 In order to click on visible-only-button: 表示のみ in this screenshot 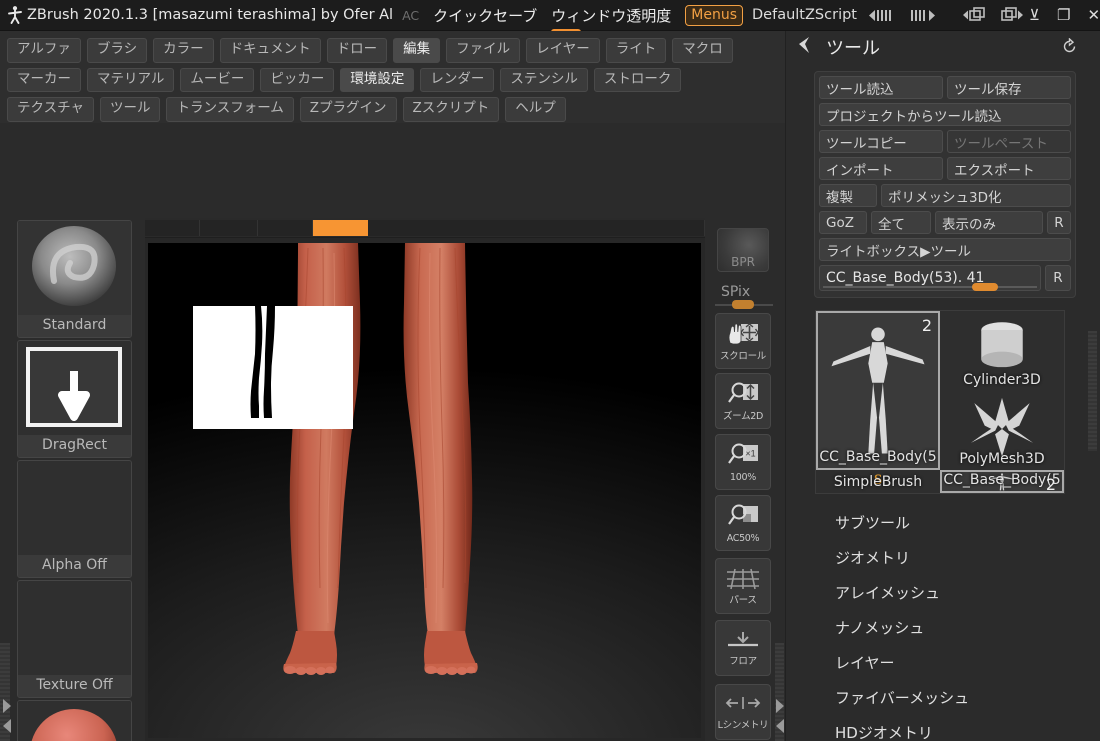, I will do `click(989, 222)`.